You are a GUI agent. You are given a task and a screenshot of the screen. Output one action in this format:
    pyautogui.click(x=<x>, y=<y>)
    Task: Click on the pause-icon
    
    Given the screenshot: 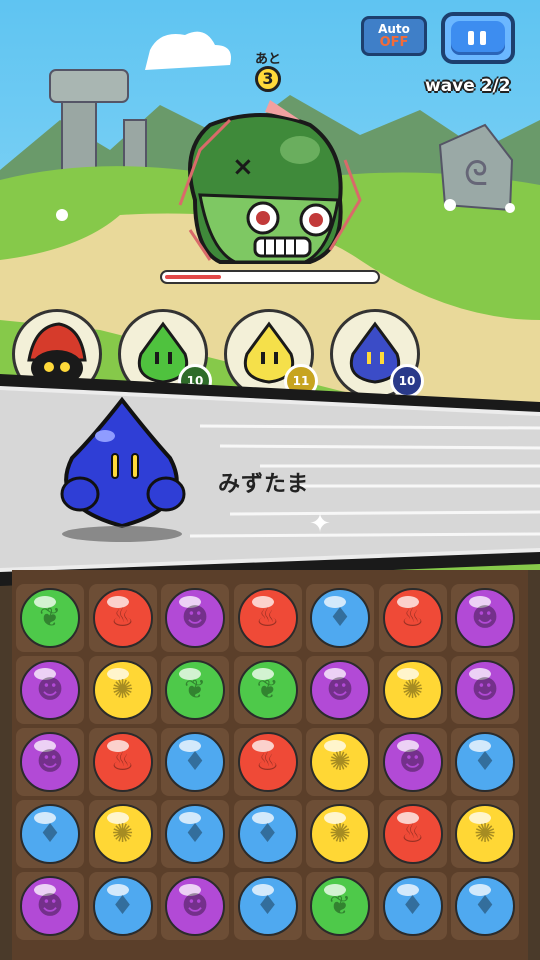 What is the action you would take?
    pyautogui.click(x=478, y=38)
    